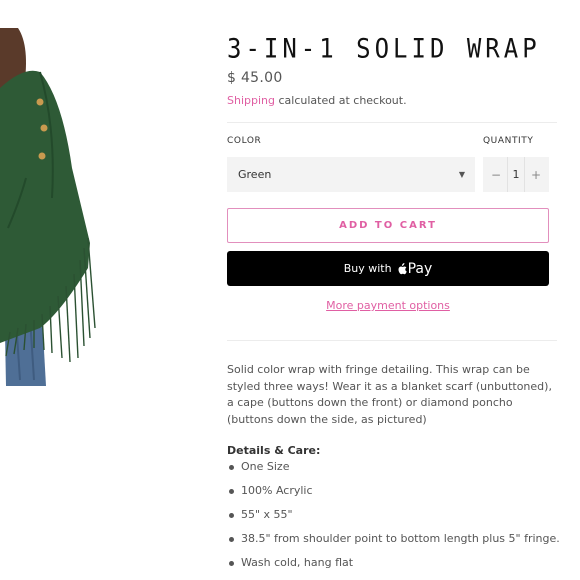 The height and width of the screenshot is (580, 580). I want to click on list-item: One Size, so click(393, 471).